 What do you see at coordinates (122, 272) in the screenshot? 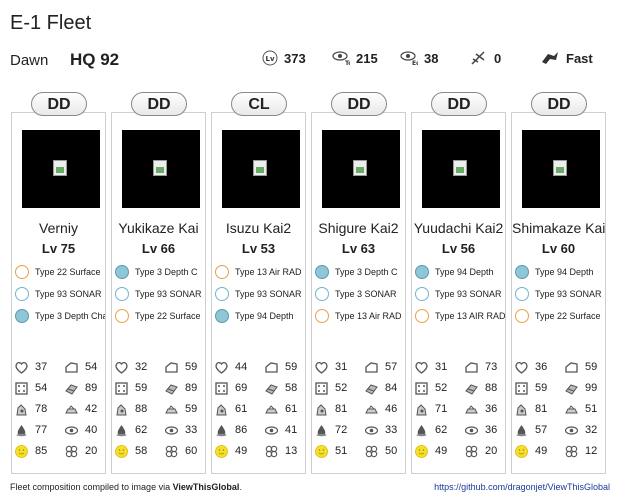
I see `equipment-sonar-icon` at bounding box center [122, 272].